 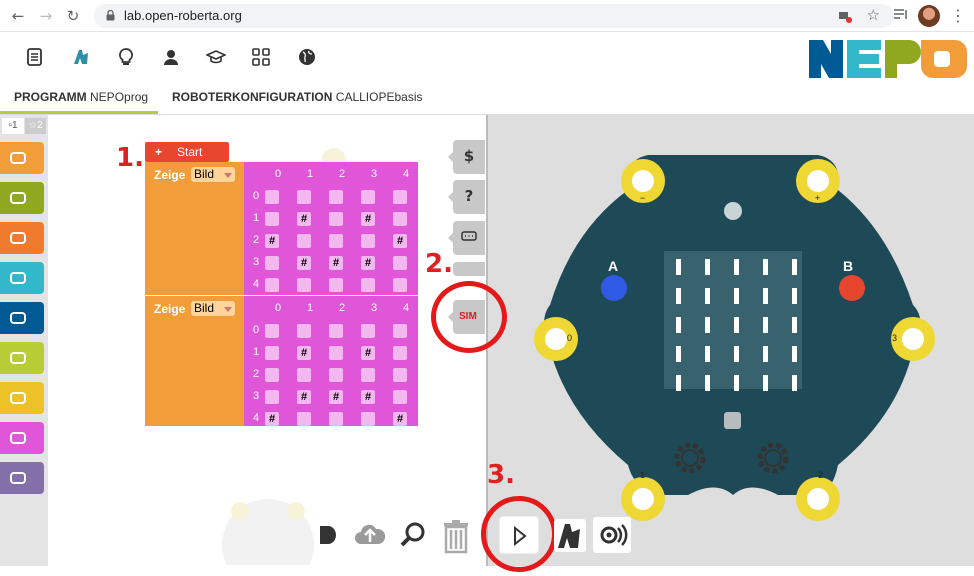 I want to click on help-button: ?, so click(x=466, y=197).